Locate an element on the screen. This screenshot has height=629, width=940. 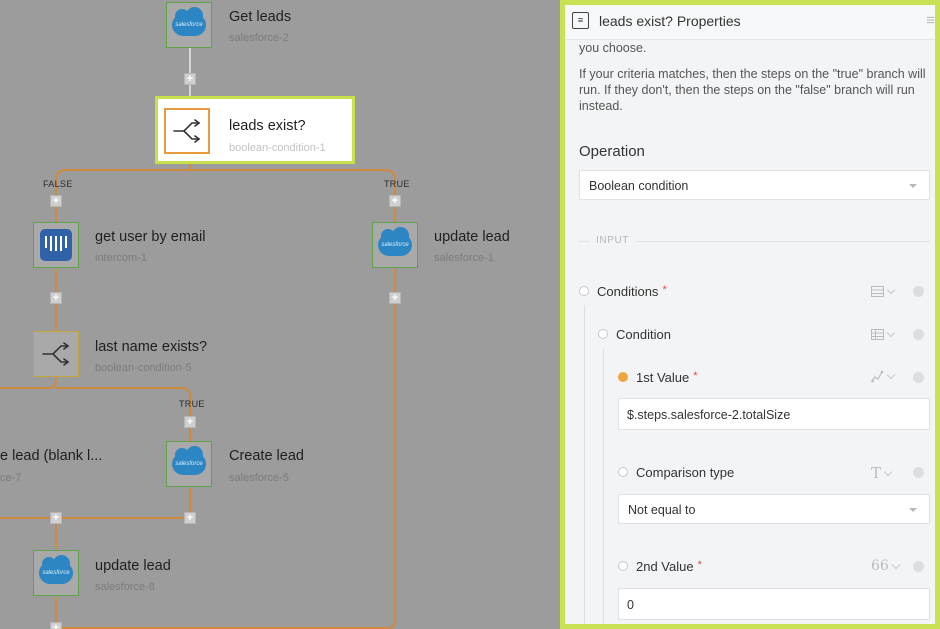
conditions-label: Conditions * is located at coordinates (632, 291).